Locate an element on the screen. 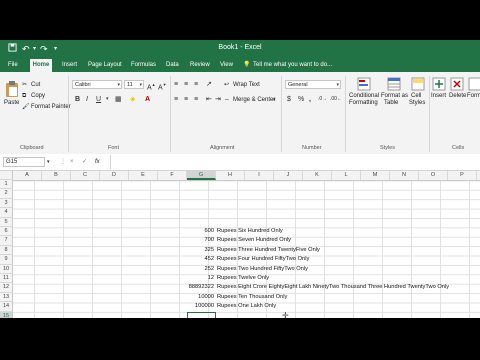 Image resolution: width=480 pixels, height=360 pixels. font-color-icon: A is located at coordinates (147, 99).